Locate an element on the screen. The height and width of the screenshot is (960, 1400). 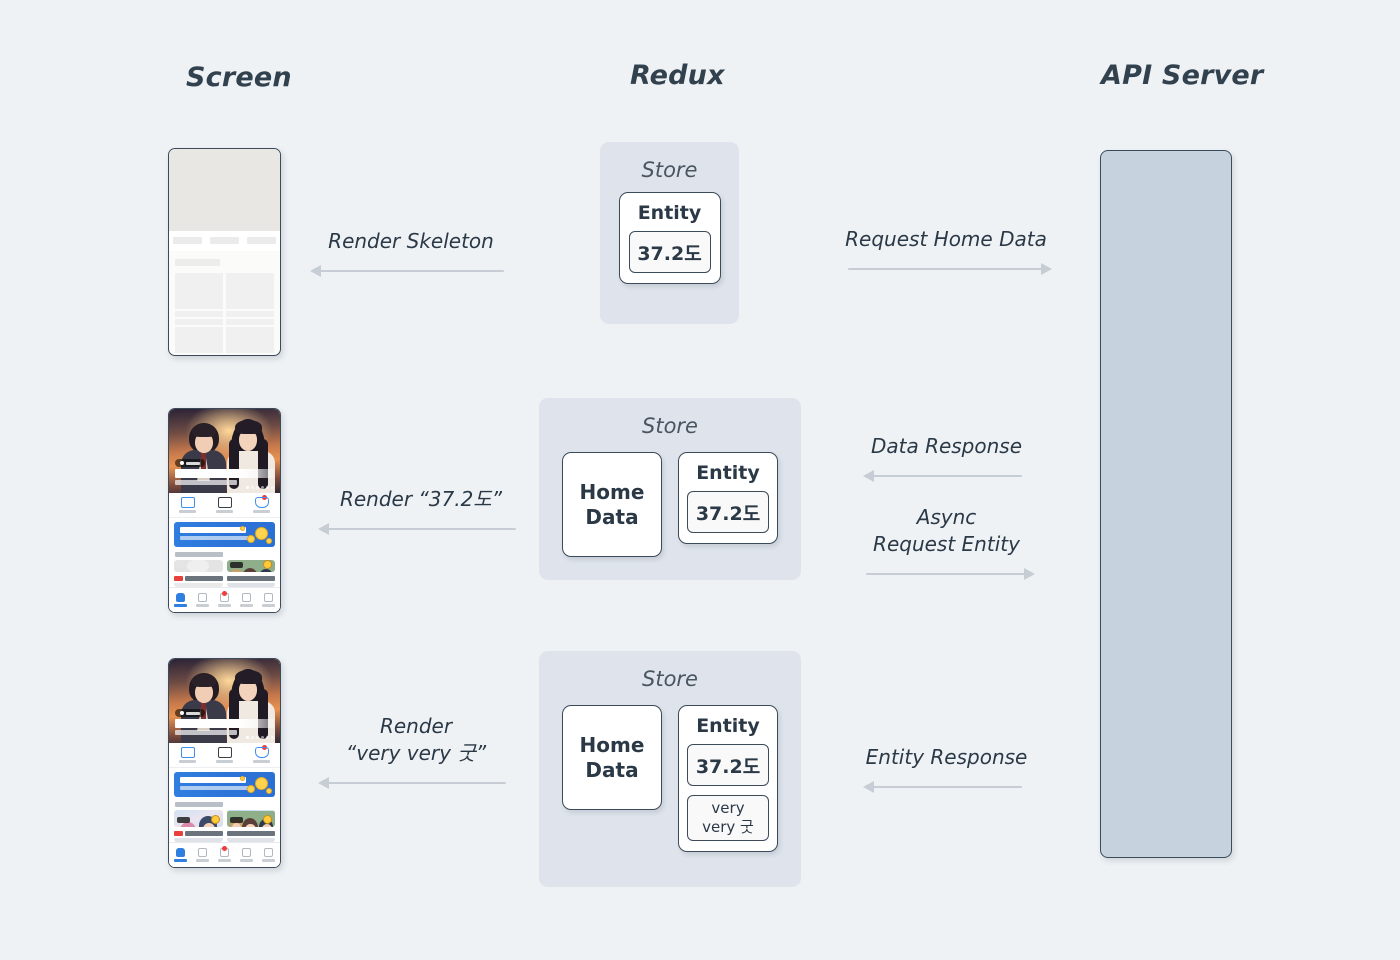
store-contents: Home Data Entity 37.2도 very very 굿 is located at coordinates (670, 796).